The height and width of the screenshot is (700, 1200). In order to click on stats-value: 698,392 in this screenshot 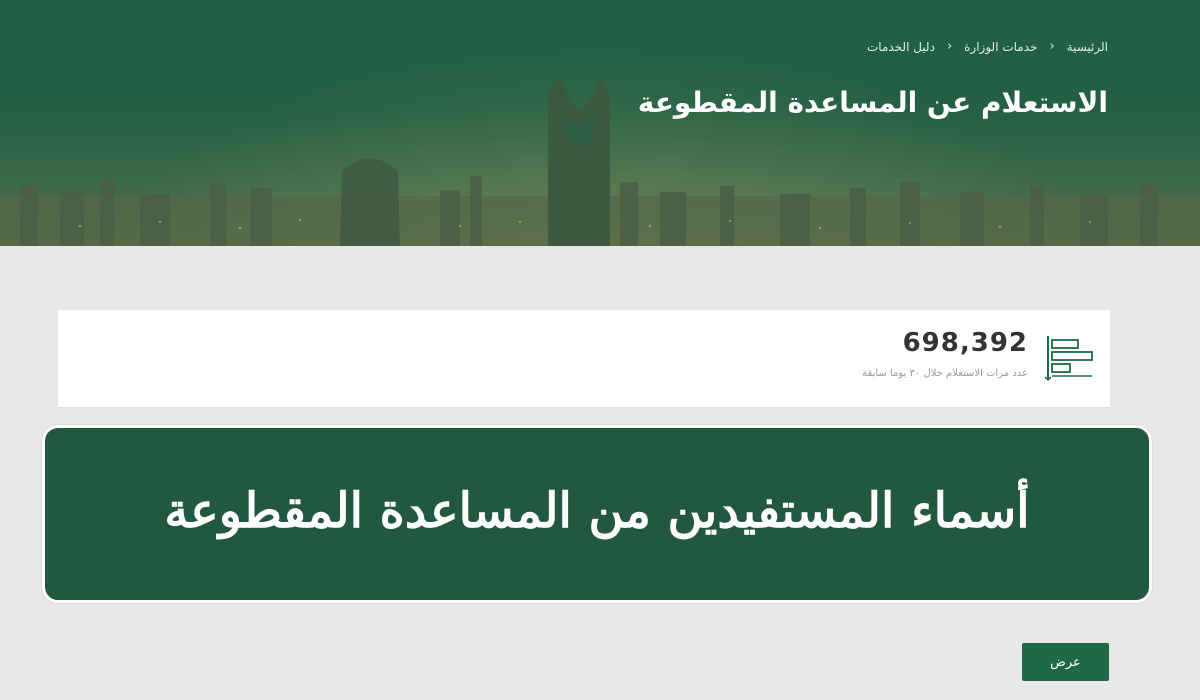, I will do `click(965, 343)`.